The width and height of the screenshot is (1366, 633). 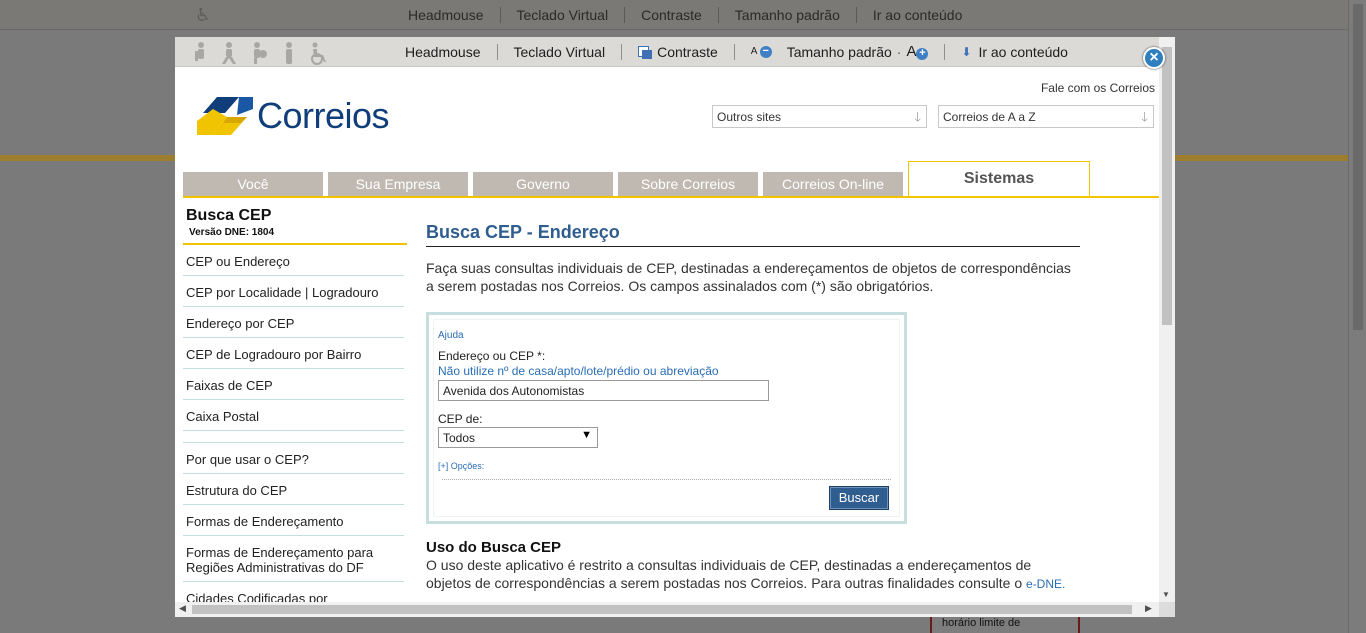 I want to click on plus-icon: +, so click(x=922, y=54).